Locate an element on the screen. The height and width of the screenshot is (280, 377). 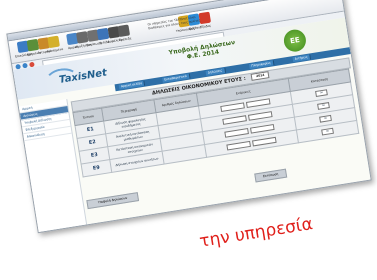
menu-item: Πληροφορίες is located at coordinates (262, 65).